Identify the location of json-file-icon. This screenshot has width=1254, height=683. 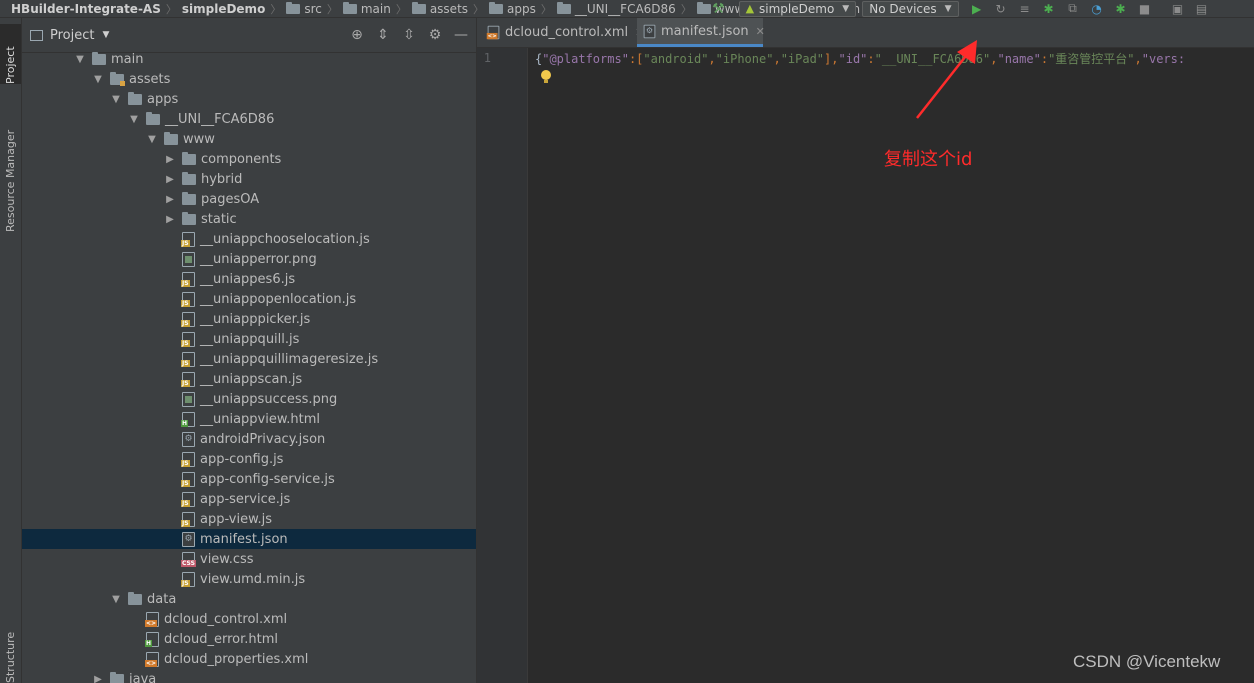
(188, 539).